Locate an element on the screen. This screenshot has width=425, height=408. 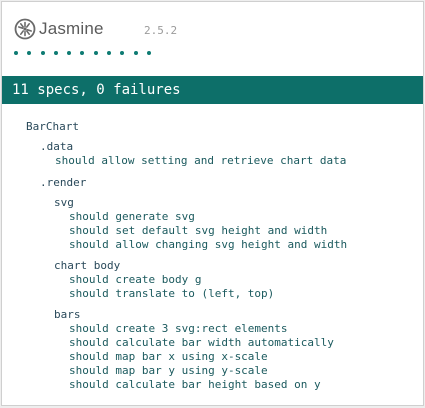
suite-title-chart-body: chart body is located at coordinates (87, 265).